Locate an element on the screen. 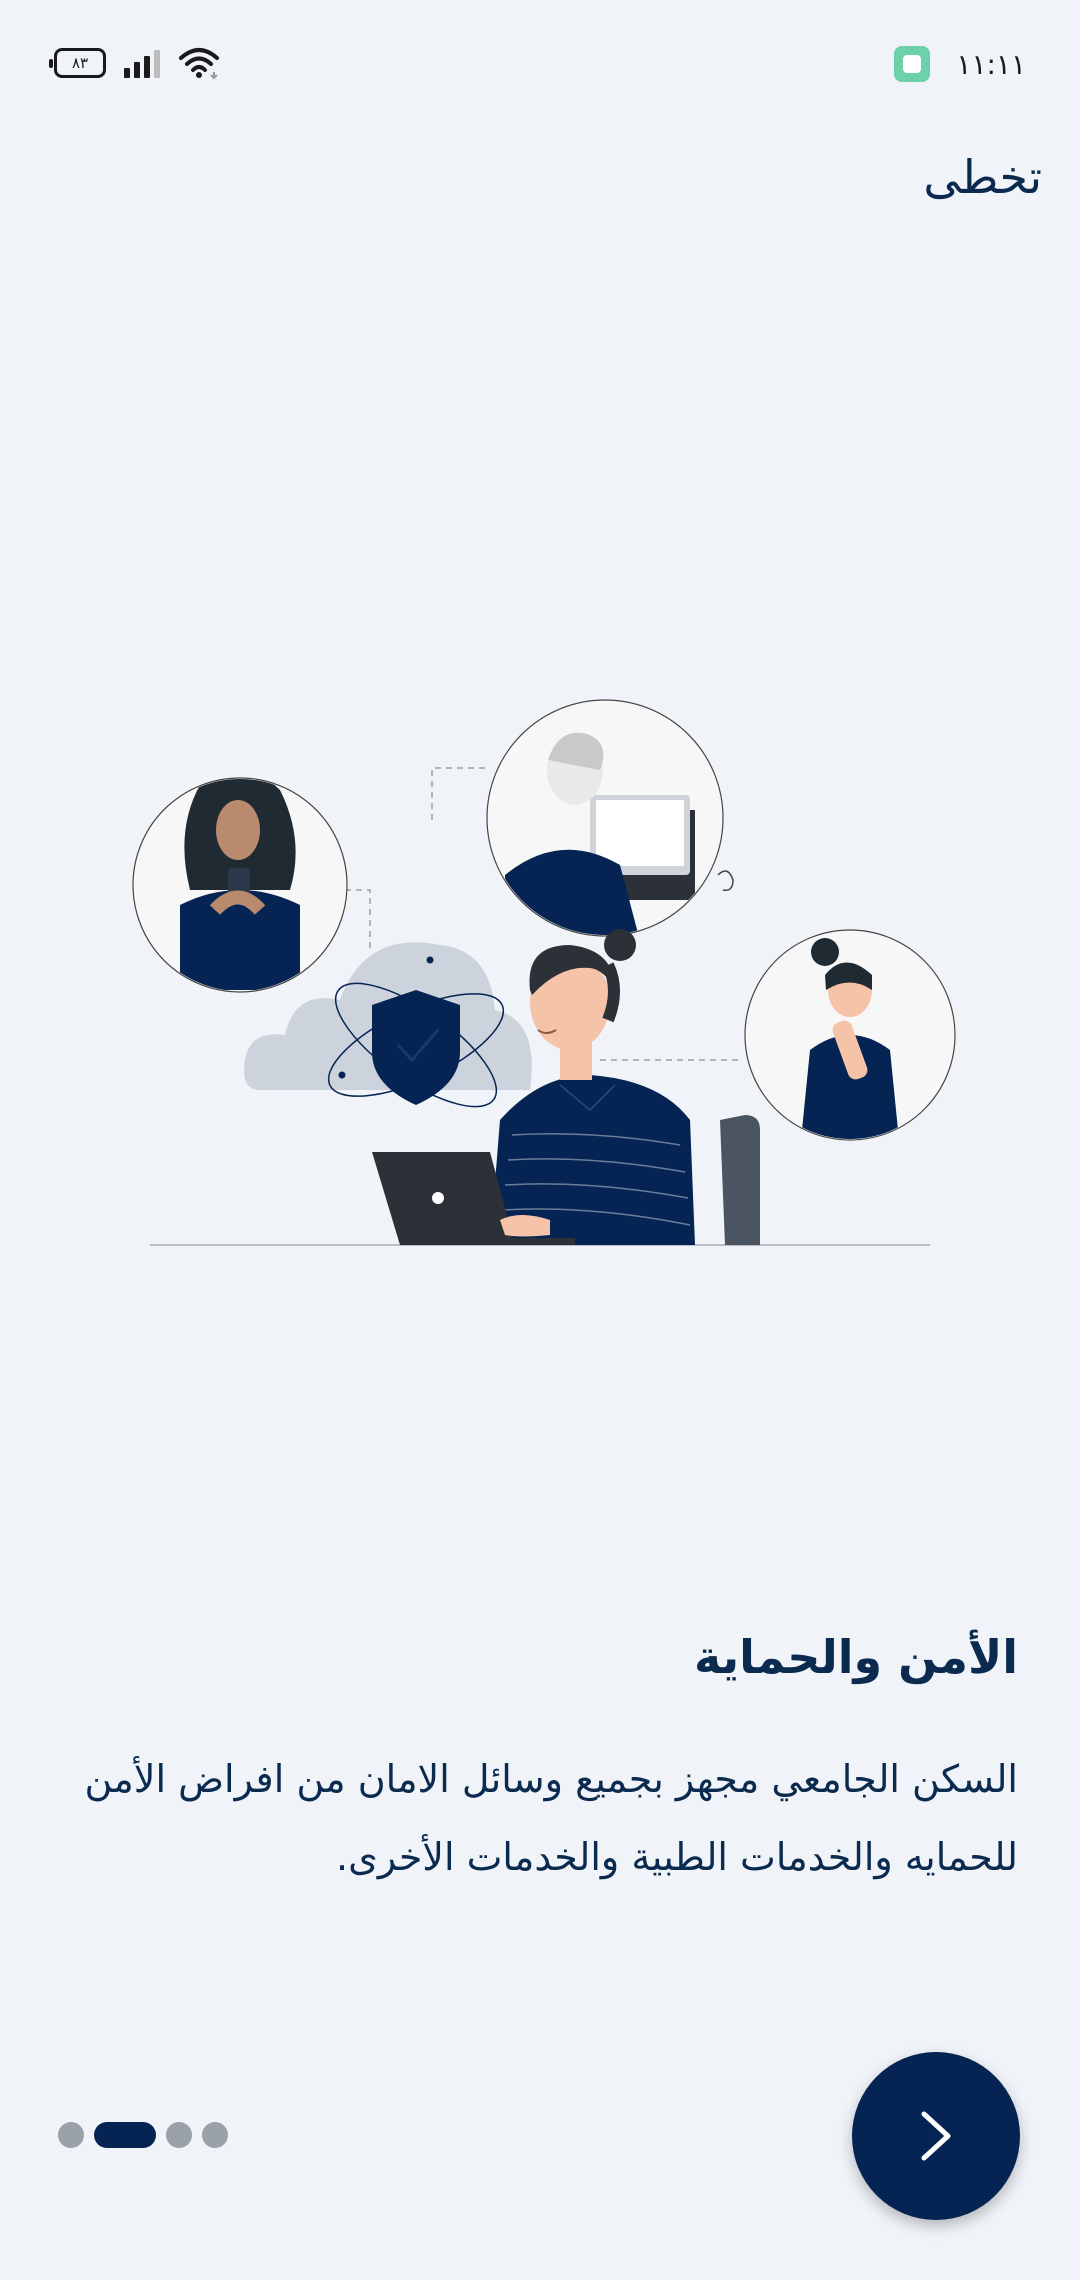 The width and height of the screenshot is (1080, 2280). battery-icon: ٨٣ is located at coordinates (77, 63).